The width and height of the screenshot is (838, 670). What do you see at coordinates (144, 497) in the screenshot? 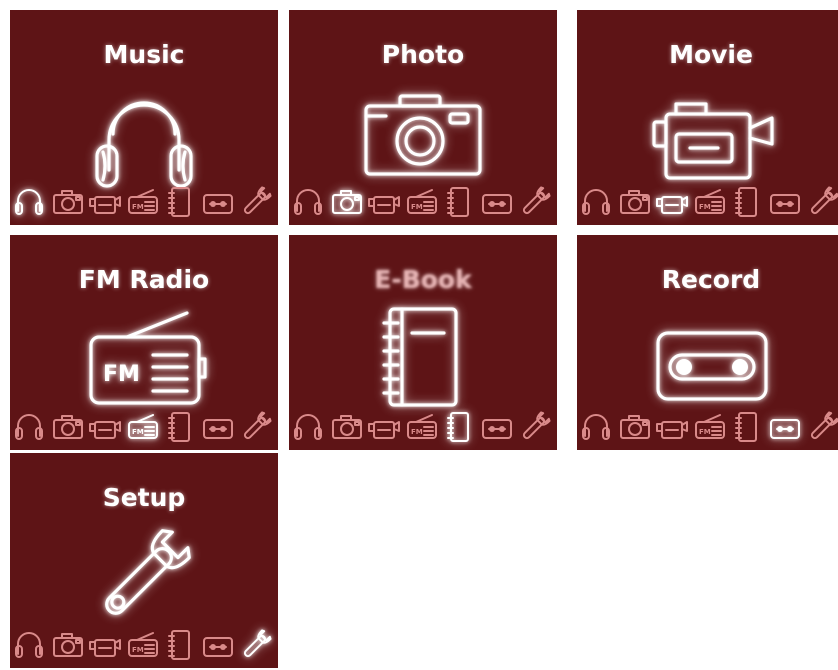
I see `screen-title: Setup` at bounding box center [144, 497].